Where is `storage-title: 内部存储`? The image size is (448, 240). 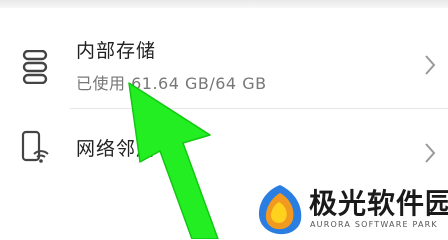 storage-title: 内部存储 is located at coordinates (116, 51).